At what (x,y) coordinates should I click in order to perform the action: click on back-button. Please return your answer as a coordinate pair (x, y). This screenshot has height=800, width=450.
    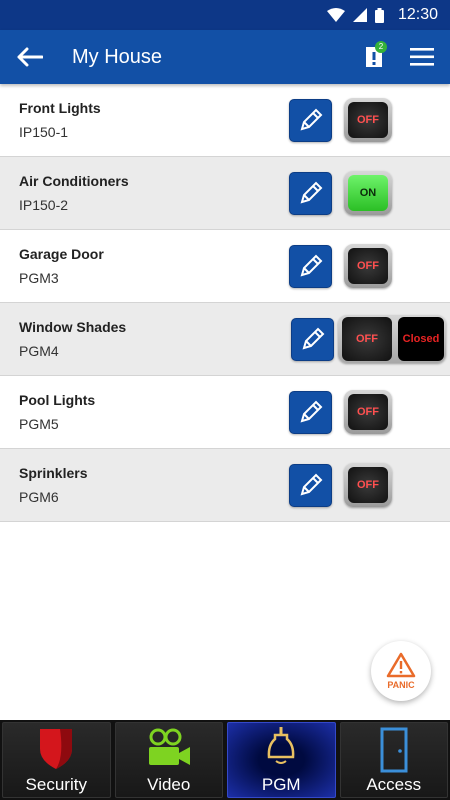
    Looking at the image, I should click on (30, 57).